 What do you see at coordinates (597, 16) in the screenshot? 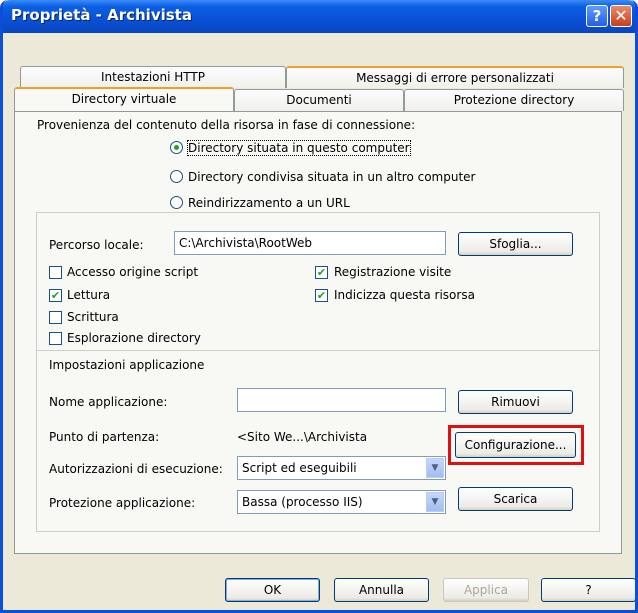
I see `help-title-button: ?` at bounding box center [597, 16].